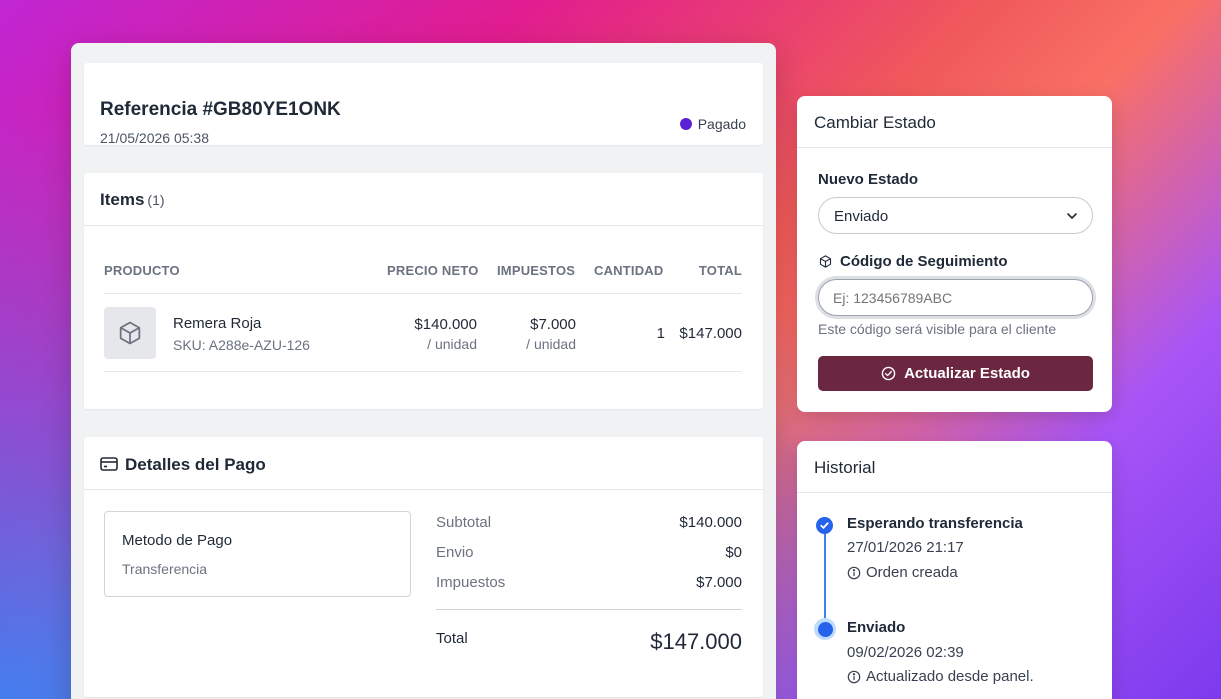 This screenshot has width=1221, height=699. I want to click on status-label: Pagado, so click(721, 124).